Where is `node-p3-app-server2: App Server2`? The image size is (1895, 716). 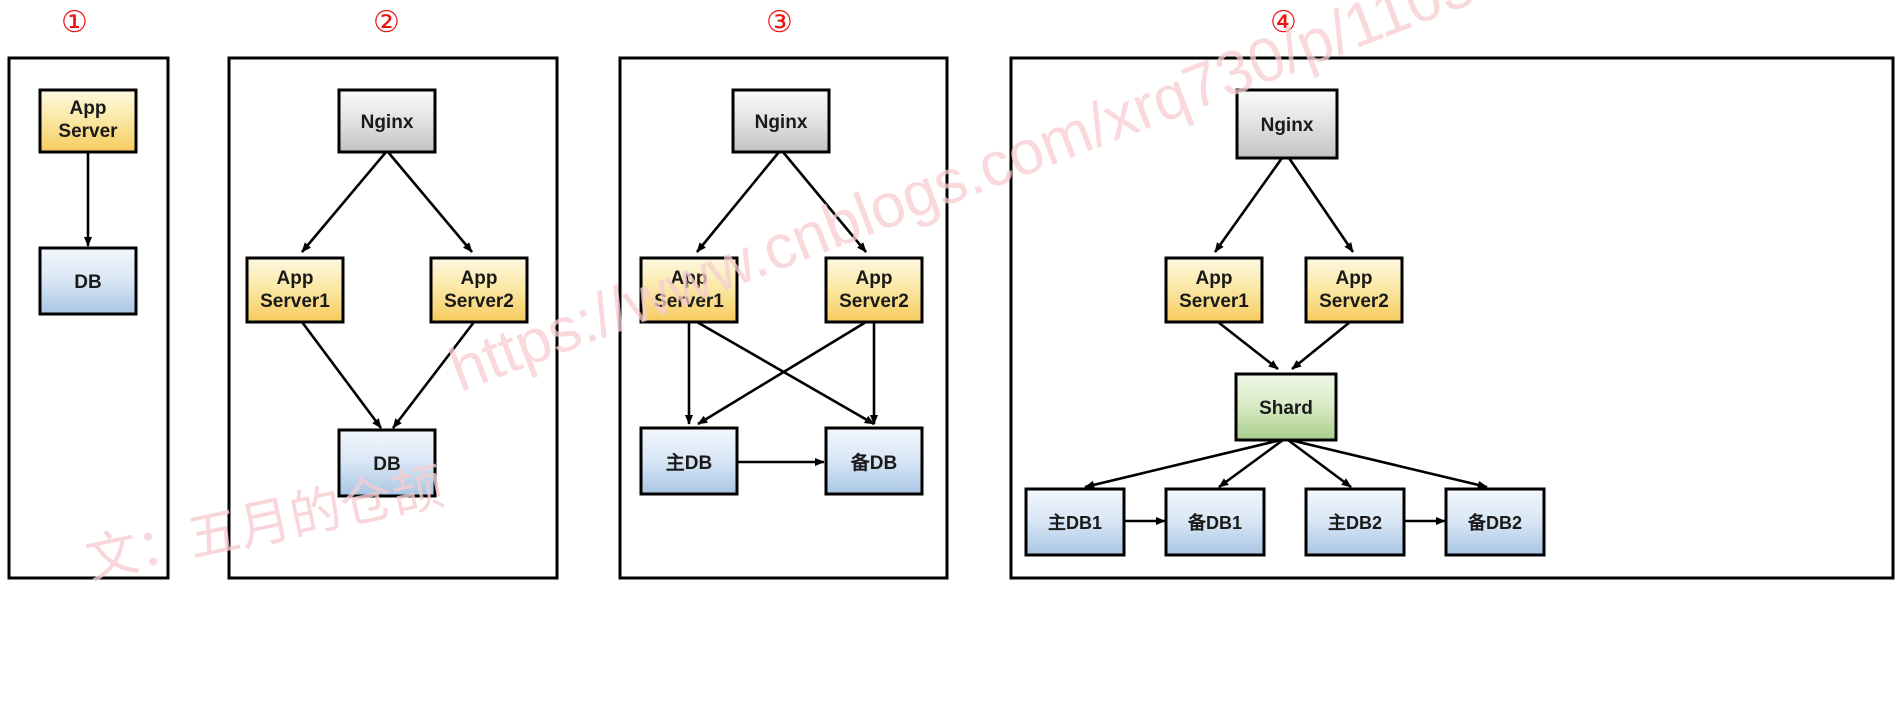 node-p3-app-server2: App Server2 is located at coordinates (874, 290).